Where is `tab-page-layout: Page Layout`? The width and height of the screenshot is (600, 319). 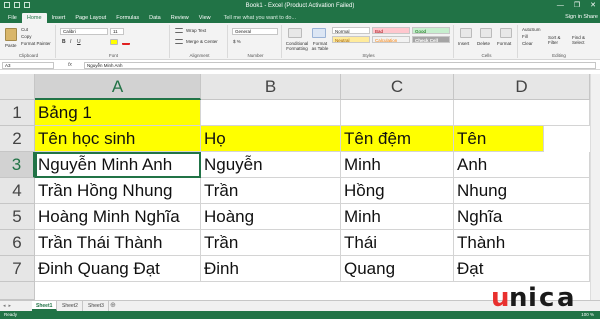
tab-page-layout: Page Layout is located at coordinates (90, 18).